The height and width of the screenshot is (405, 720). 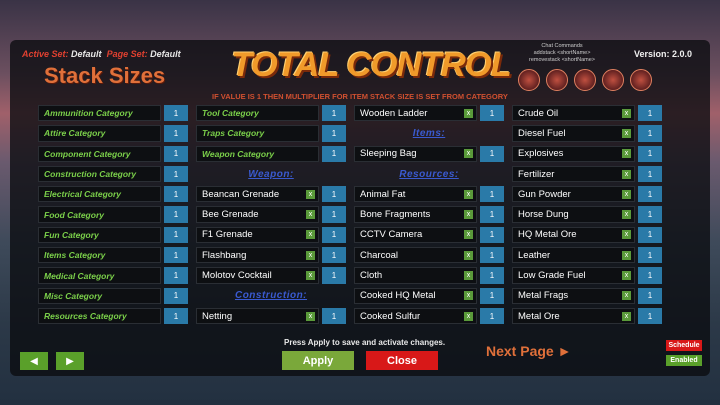 I want to click on row-name-cell: Fertilizer x, so click(x=573, y=174).